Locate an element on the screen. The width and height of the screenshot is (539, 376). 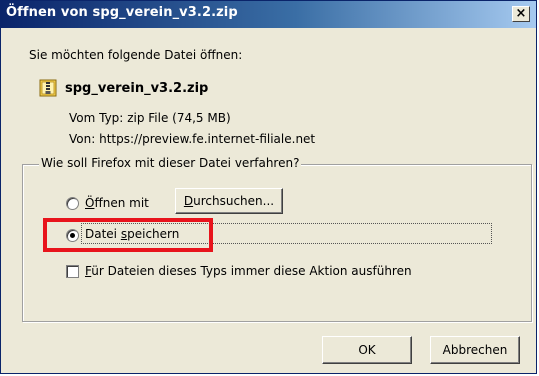
title-bar: Öffnen von spg_verein_v3.2.zip × is located at coordinates (268, 14).